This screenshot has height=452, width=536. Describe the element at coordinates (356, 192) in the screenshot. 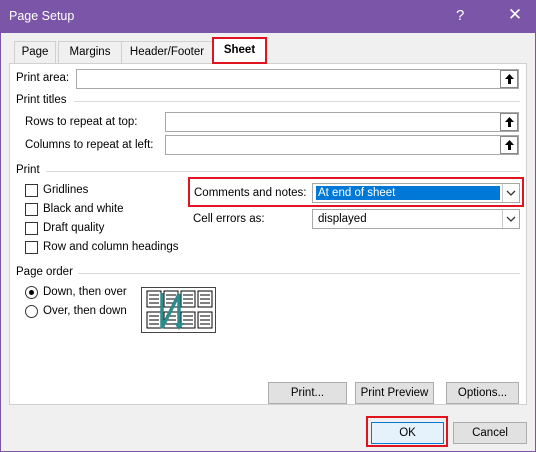

I see `comments-highlight-box` at that location.